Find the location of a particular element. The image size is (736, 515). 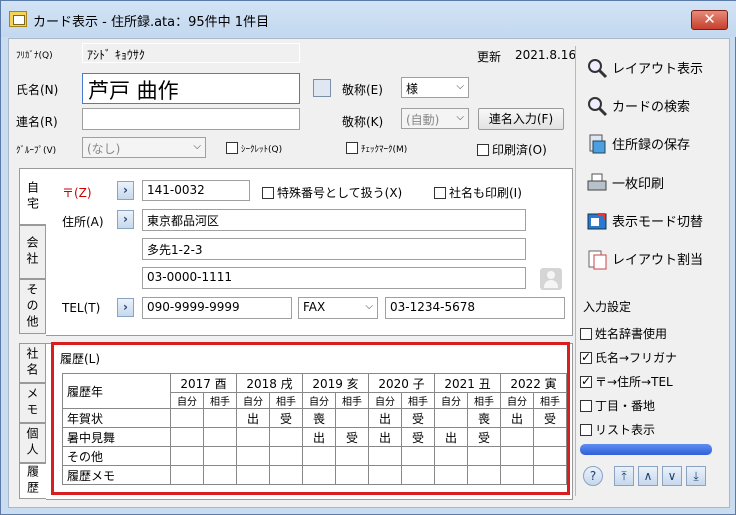

name-field: 芦戸 曲作 is located at coordinates (191, 88).